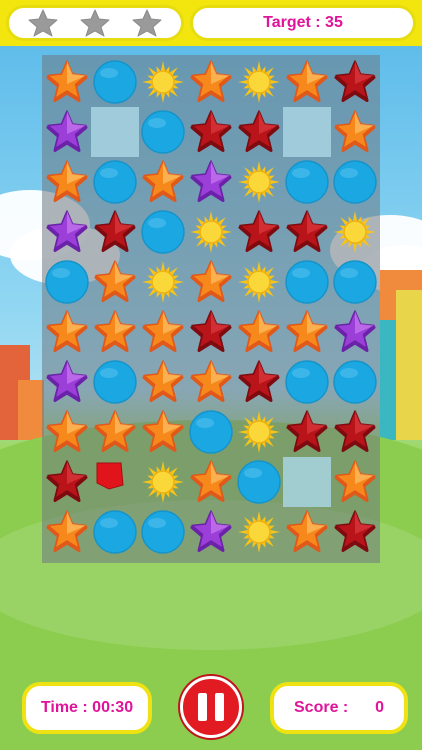  What do you see at coordinates (211, 707) in the screenshot?
I see `pause-button` at bounding box center [211, 707].